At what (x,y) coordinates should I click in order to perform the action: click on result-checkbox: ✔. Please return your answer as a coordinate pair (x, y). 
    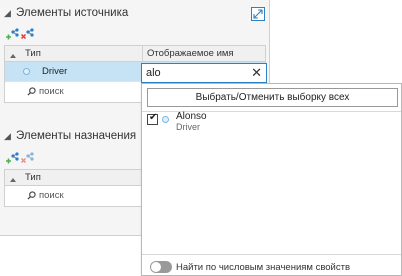
    Looking at the image, I should click on (152, 118).